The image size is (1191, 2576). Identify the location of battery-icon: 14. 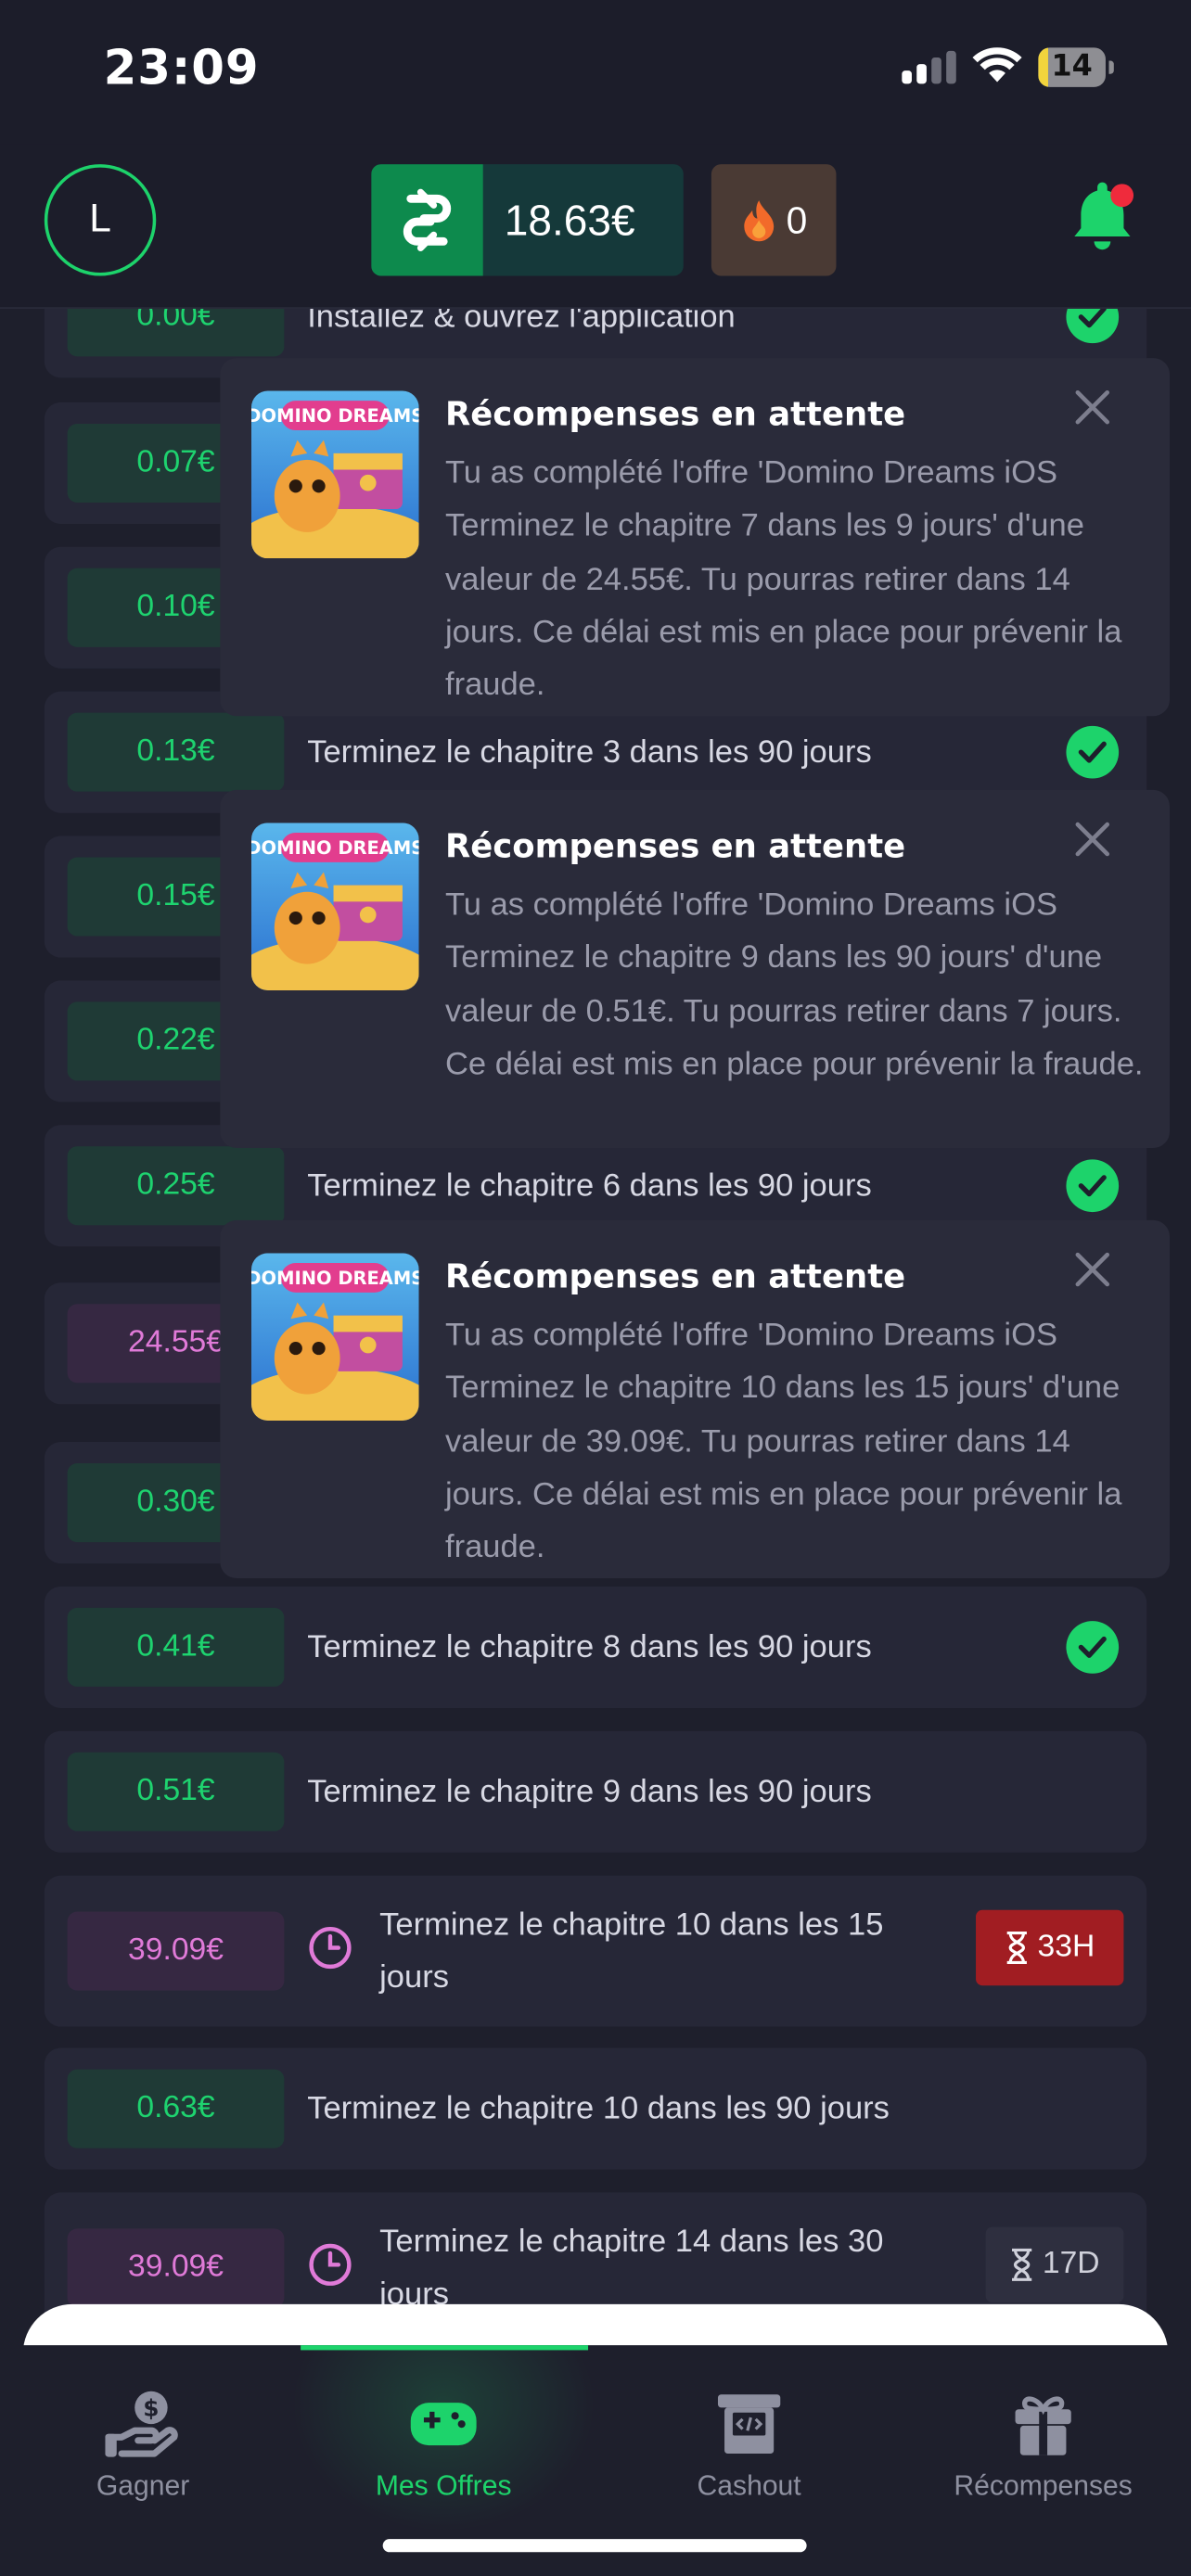
(1076, 67).